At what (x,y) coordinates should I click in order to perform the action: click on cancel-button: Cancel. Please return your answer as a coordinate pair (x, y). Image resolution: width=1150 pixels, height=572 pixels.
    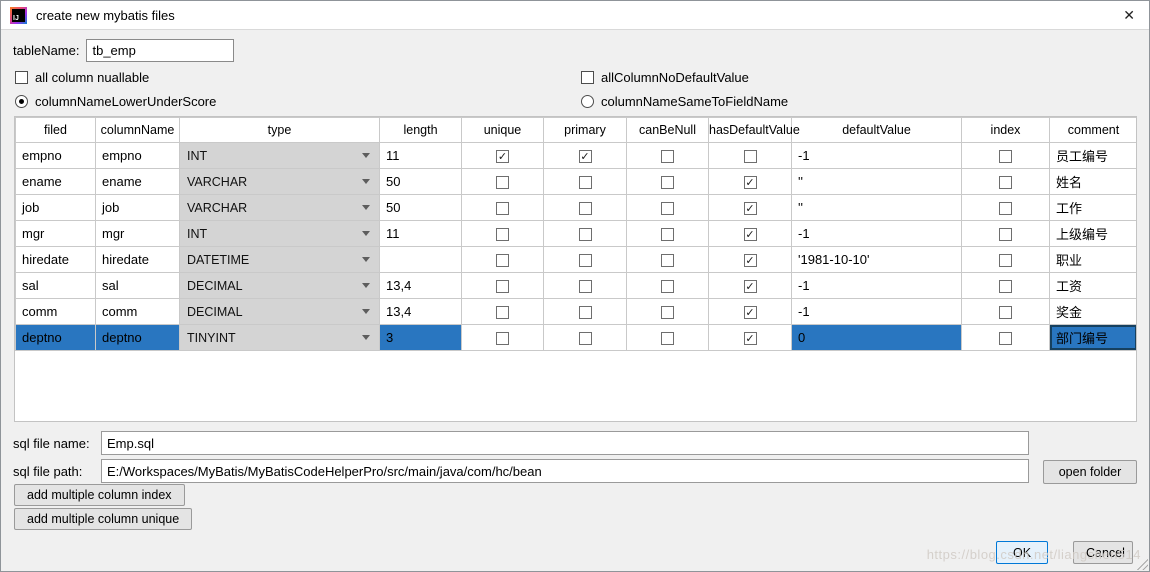
    Looking at the image, I should click on (1103, 552).